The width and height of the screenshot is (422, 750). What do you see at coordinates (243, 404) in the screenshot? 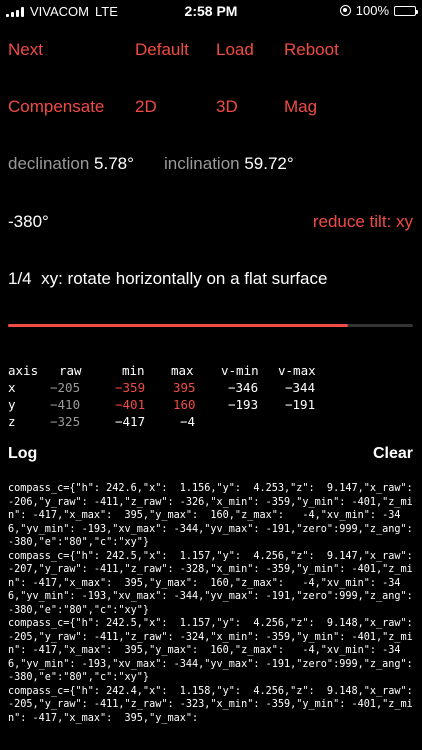
I see `v-min-value: −193` at bounding box center [243, 404].